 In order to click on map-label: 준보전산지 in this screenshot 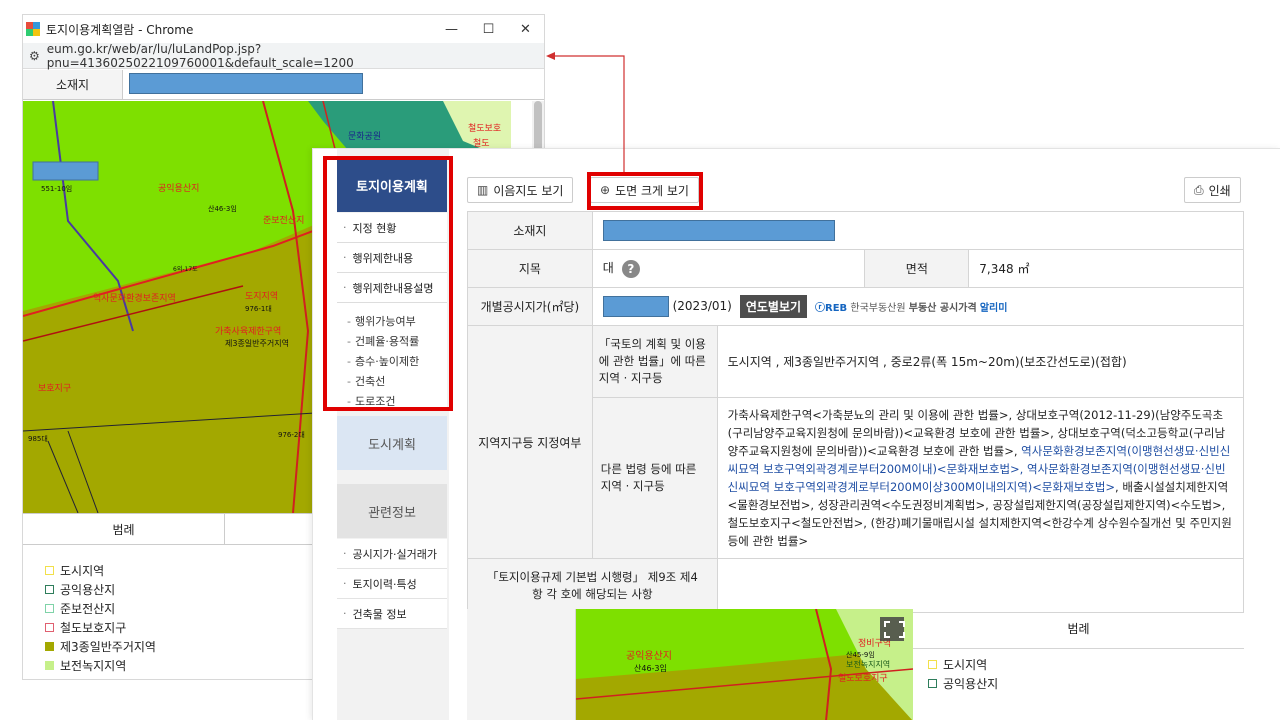, I will do `click(283, 220)`.